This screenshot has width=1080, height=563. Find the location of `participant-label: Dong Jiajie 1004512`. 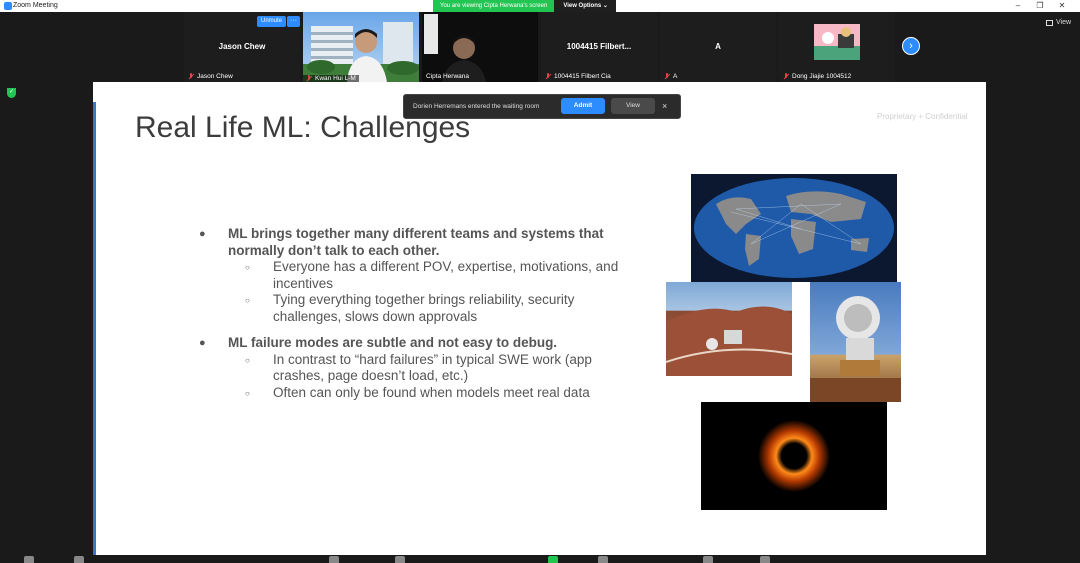

participant-label: Dong Jiajie 1004512 is located at coordinates (817, 76).